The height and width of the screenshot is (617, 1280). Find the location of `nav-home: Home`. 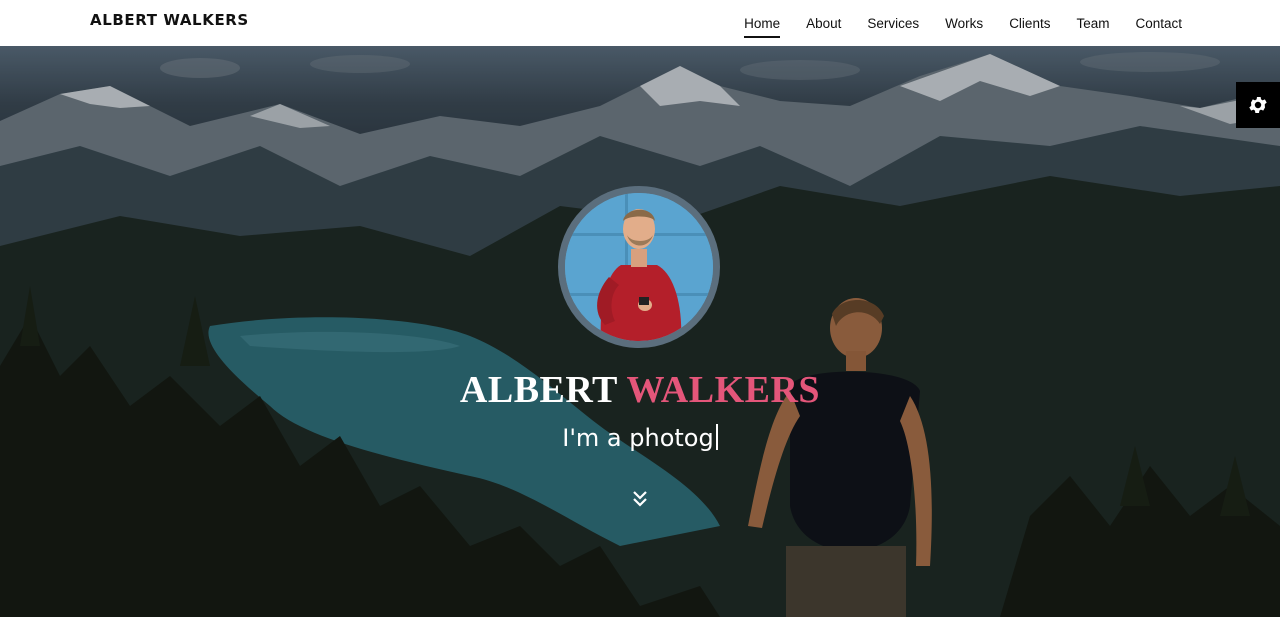

nav-home: Home is located at coordinates (762, 25).